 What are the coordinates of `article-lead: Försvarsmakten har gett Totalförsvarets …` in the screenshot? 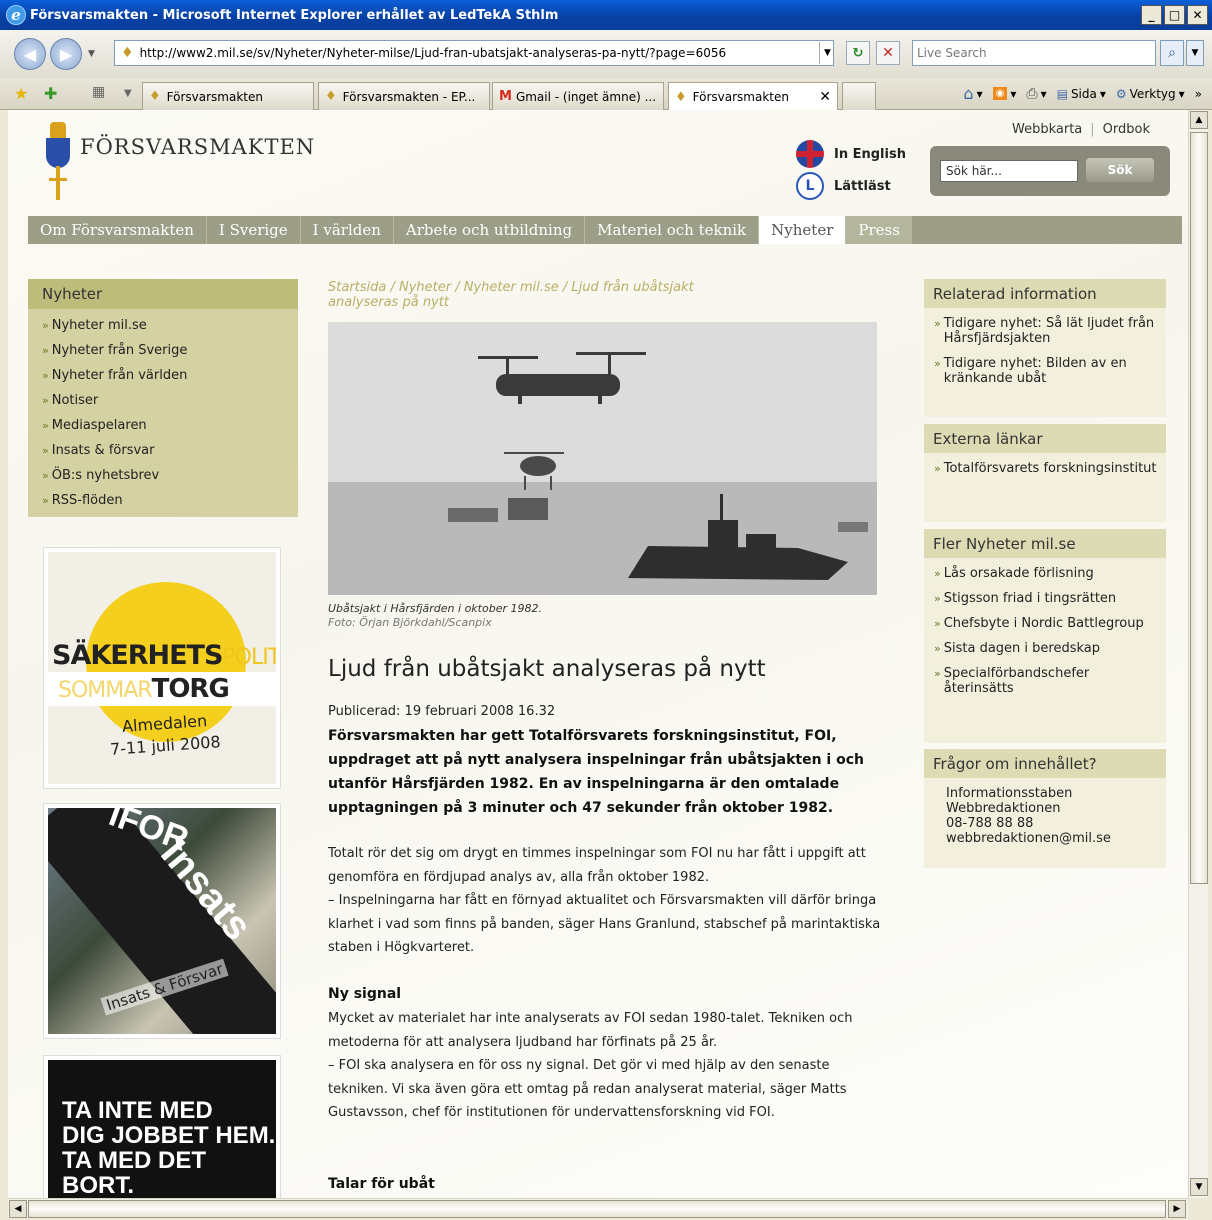 It's located at (596, 772).